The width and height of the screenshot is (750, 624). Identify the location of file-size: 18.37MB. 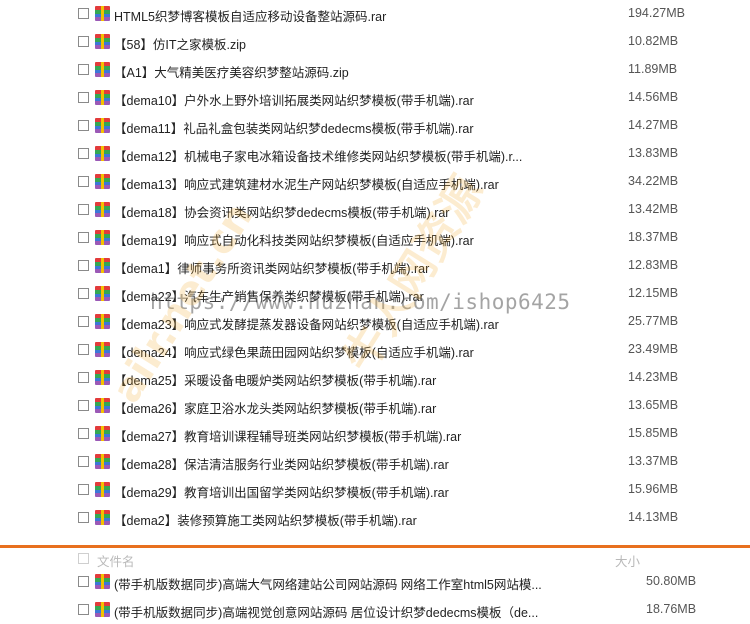
(653, 237).